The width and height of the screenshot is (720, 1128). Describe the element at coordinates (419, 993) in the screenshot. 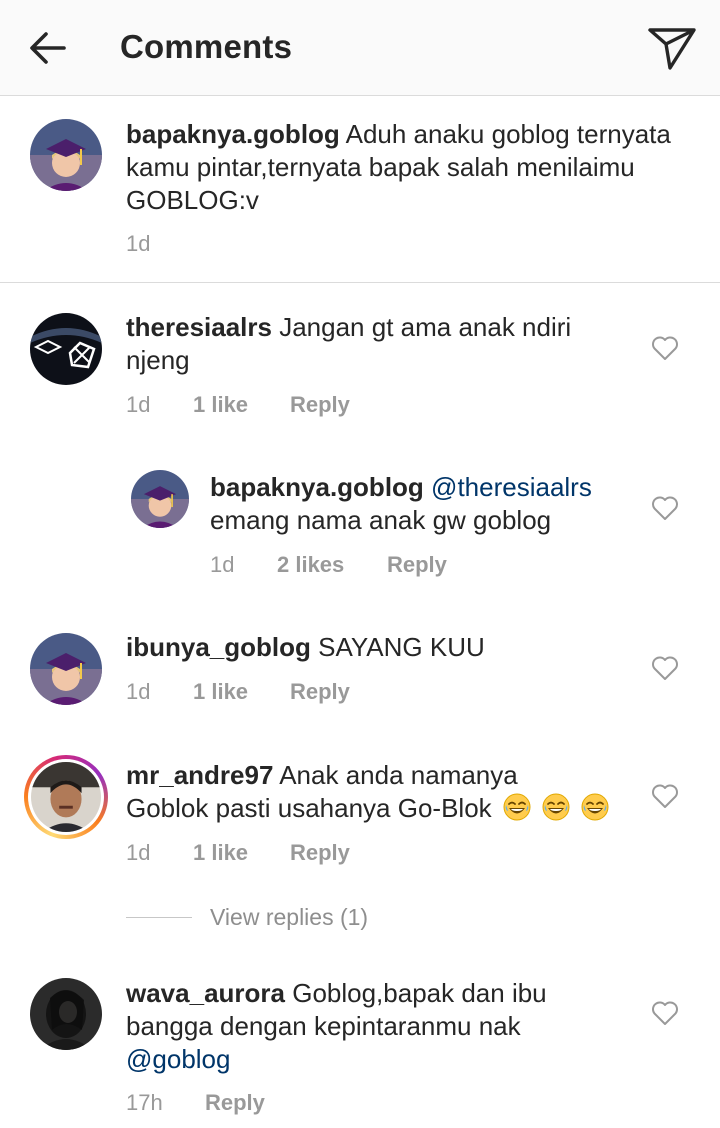

I see `comment-text: Goblog,bapak dan ibu` at that location.